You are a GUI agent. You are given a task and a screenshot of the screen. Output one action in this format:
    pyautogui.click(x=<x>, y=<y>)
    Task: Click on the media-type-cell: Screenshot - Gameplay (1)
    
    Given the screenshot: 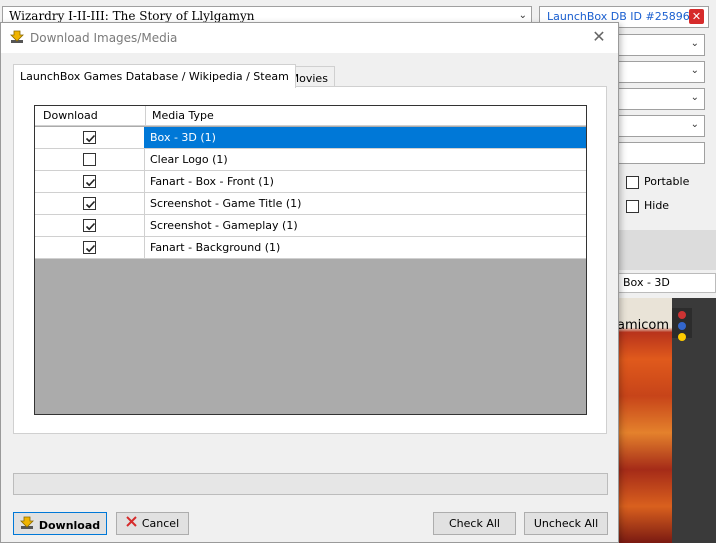 What is the action you would take?
    pyautogui.click(x=224, y=225)
    